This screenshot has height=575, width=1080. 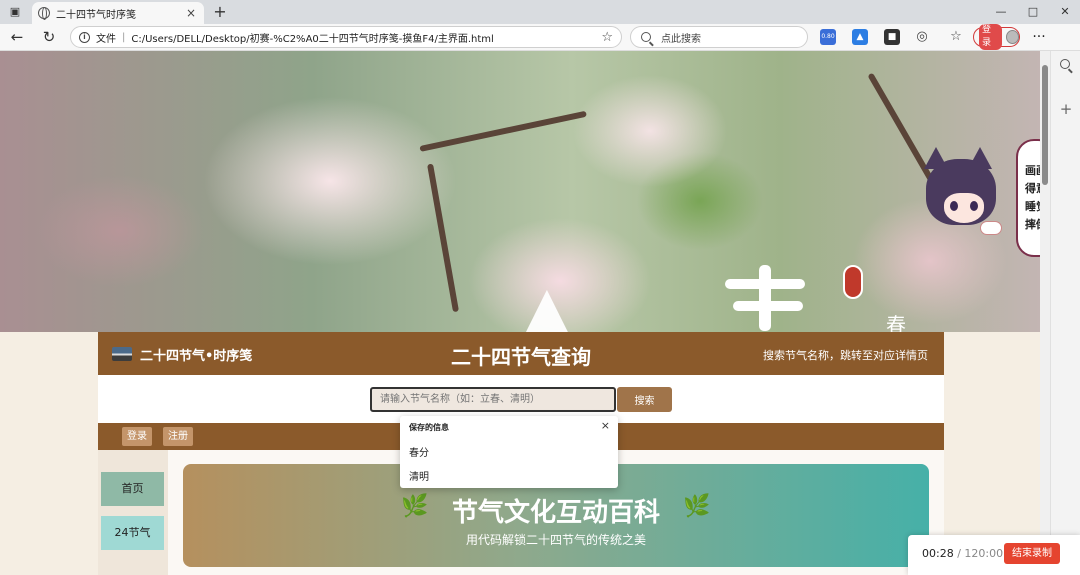 What do you see at coordinates (178, 436) in the screenshot?
I see `register-button: 注册` at bounding box center [178, 436].